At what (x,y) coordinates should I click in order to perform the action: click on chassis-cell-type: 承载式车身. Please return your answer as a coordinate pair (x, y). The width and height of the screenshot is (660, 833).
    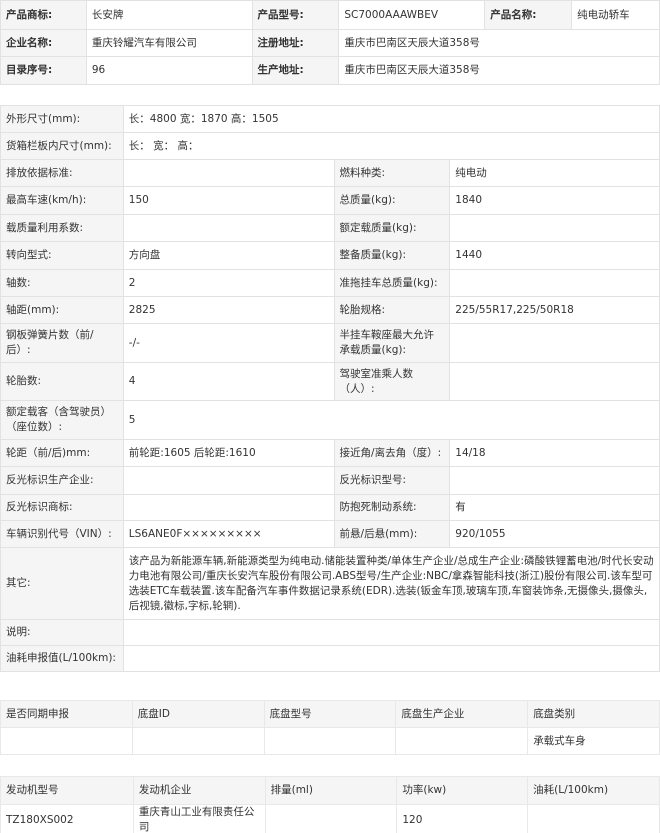
    Looking at the image, I should click on (593, 741).